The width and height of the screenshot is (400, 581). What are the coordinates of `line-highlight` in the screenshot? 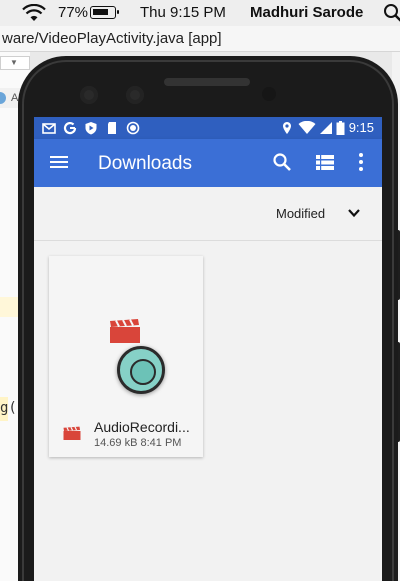 It's located at (9, 307).